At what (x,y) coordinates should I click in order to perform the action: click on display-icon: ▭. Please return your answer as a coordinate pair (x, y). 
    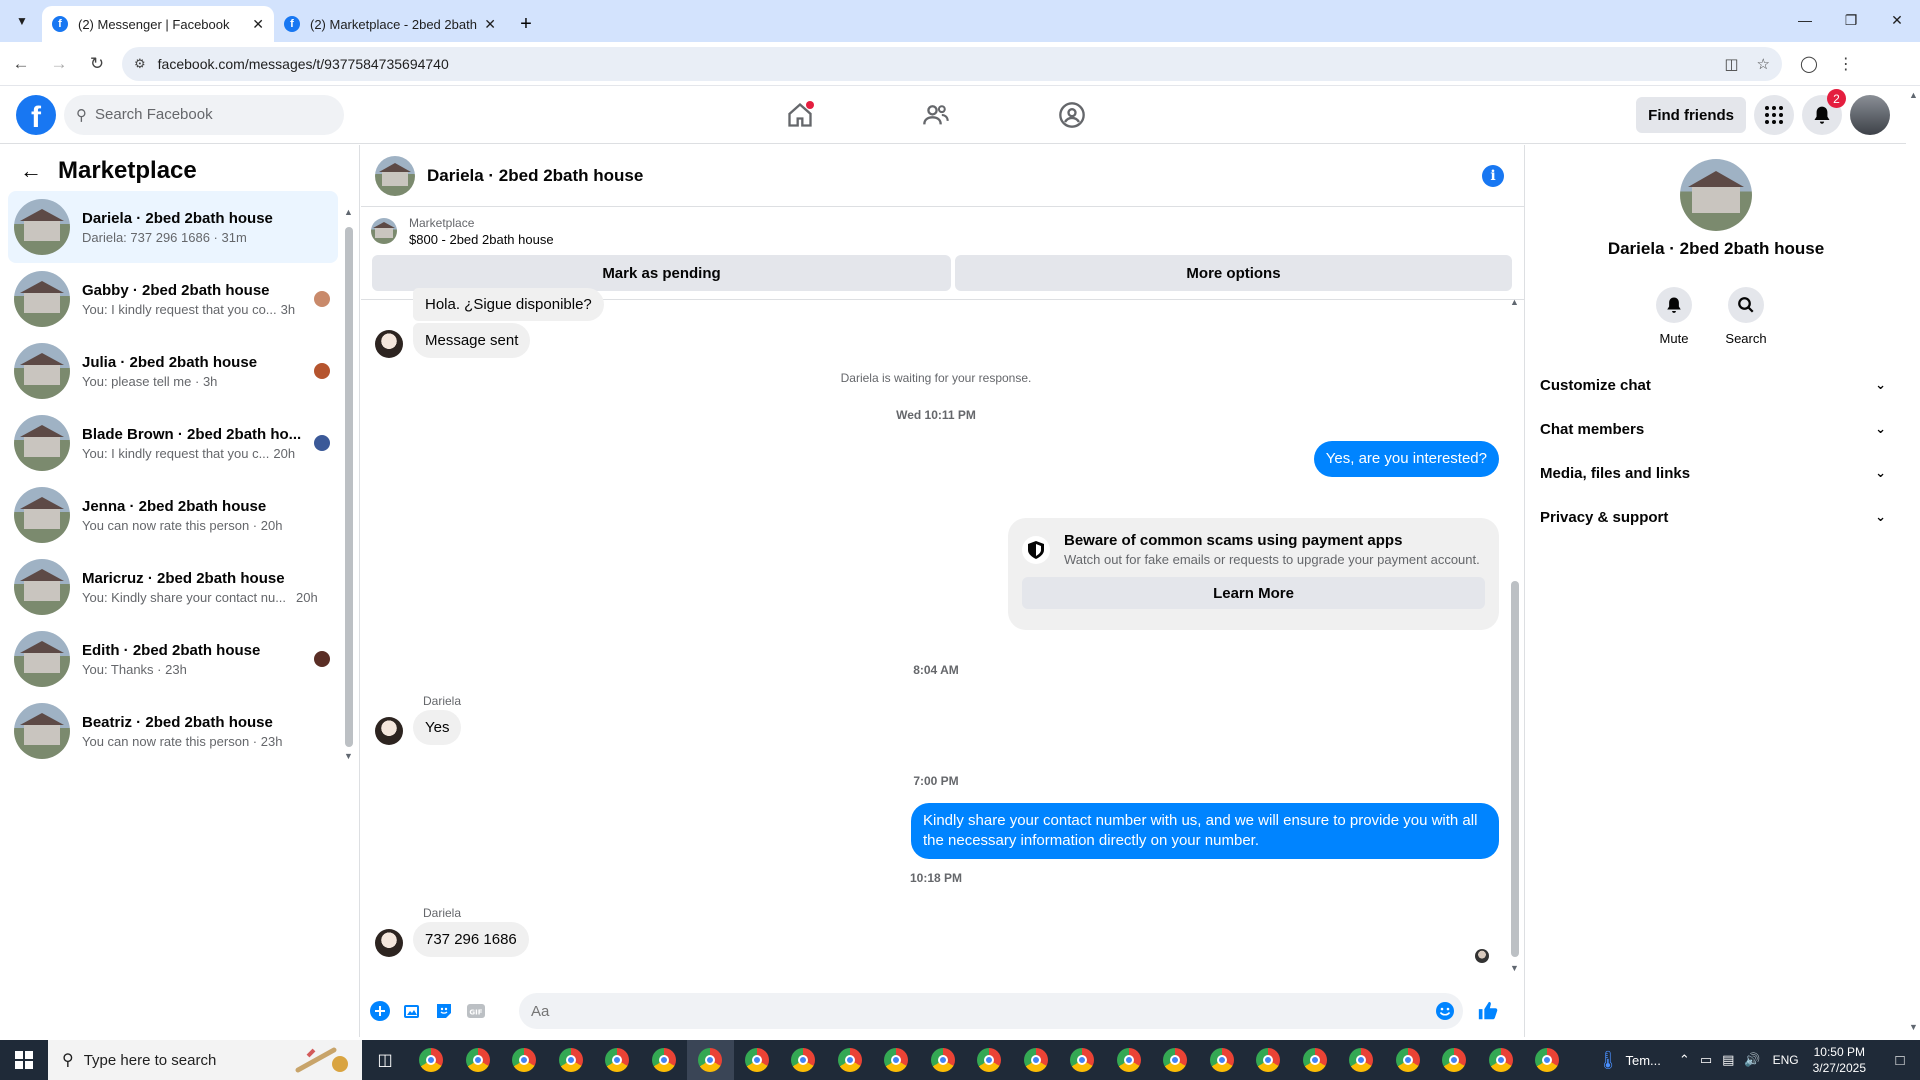
    Looking at the image, I should click on (1706, 1060).